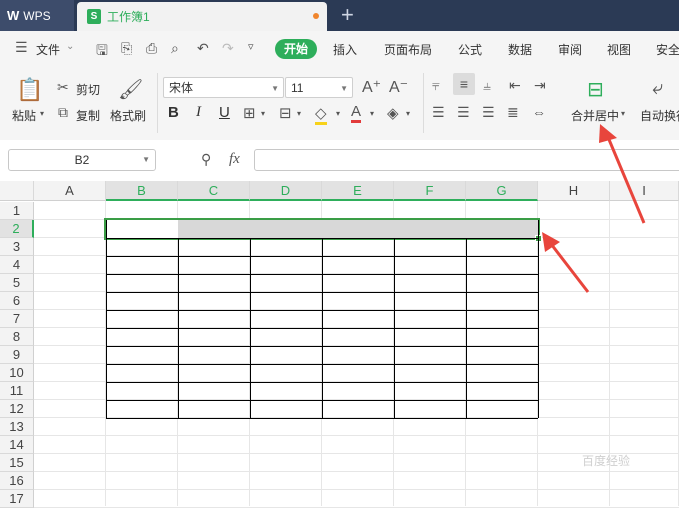 The width and height of the screenshot is (679, 508). I want to click on column-header-c: C, so click(214, 191).